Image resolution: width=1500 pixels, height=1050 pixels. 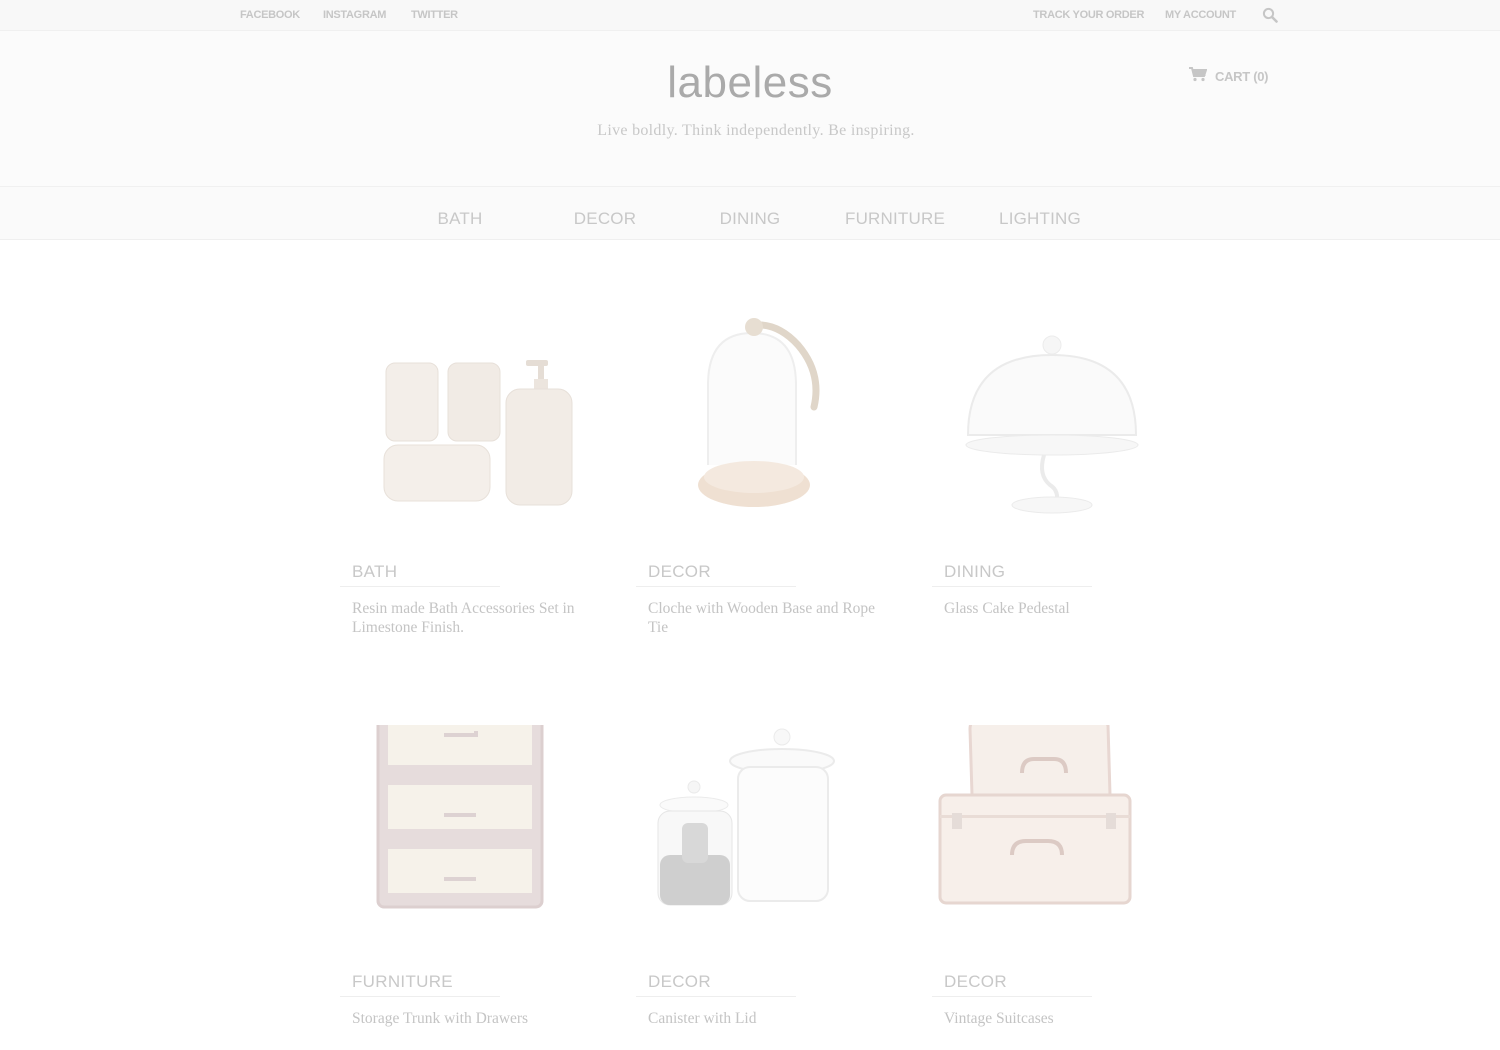 What do you see at coordinates (434, 15) in the screenshot?
I see `twitter-link: TWITTER` at bounding box center [434, 15].